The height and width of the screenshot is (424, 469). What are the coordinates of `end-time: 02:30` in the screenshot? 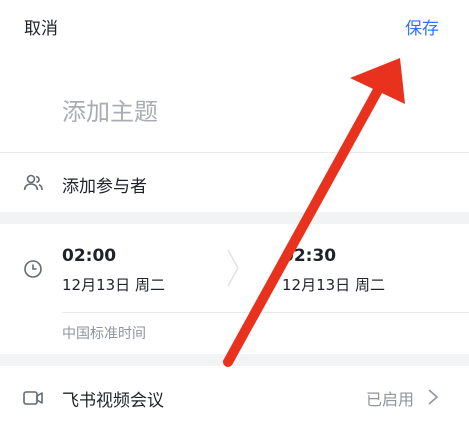 It's located at (309, 256).